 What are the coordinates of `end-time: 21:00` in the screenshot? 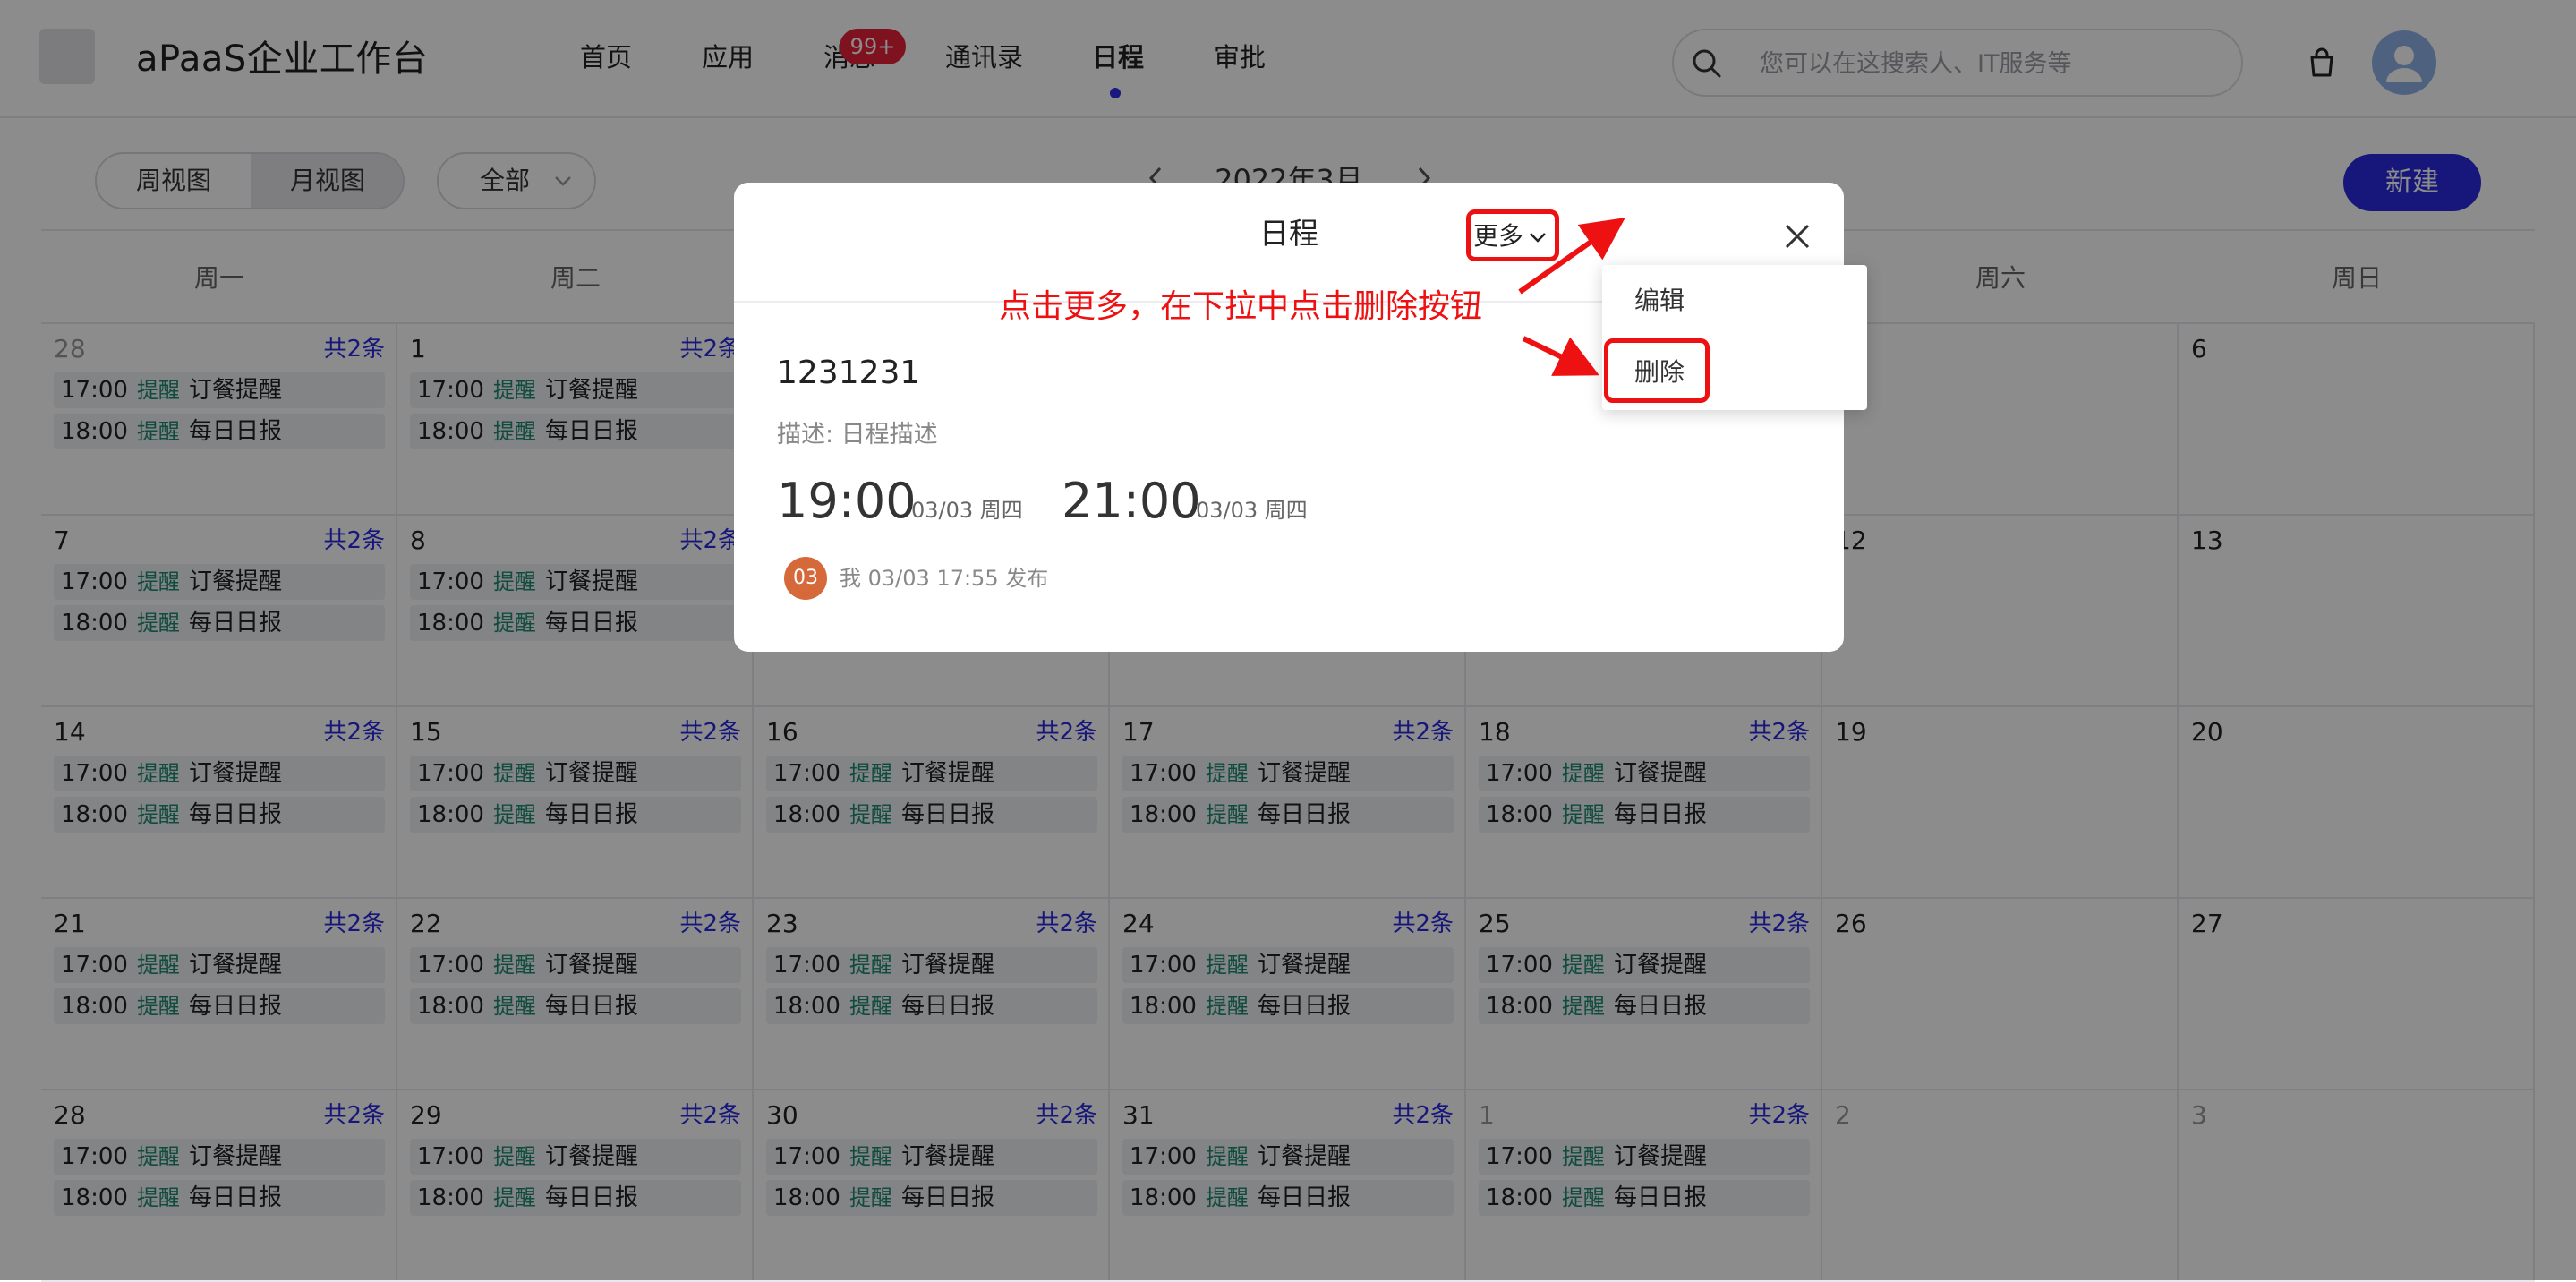 It's located at (1131, 501).